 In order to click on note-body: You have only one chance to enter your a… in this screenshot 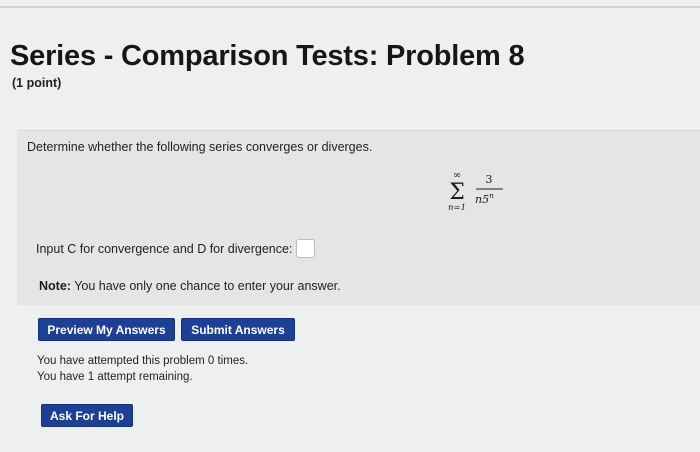, I will do `click(205, 286)`.